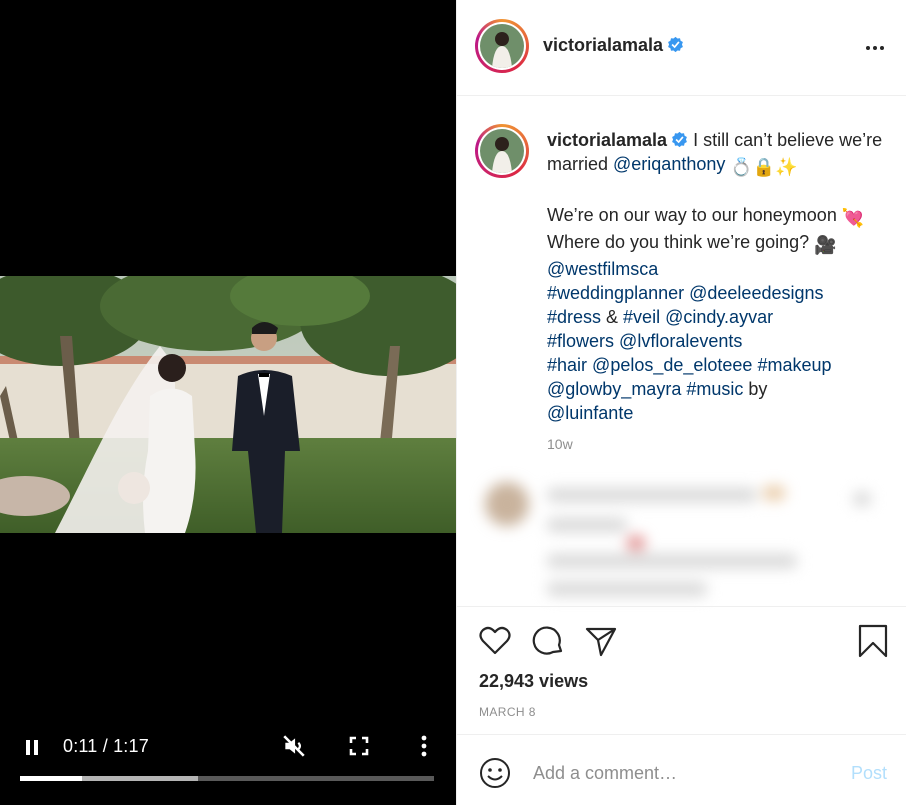 This screenshot has width=906, height=805. I want to click on comment-input, so click(678, 773).